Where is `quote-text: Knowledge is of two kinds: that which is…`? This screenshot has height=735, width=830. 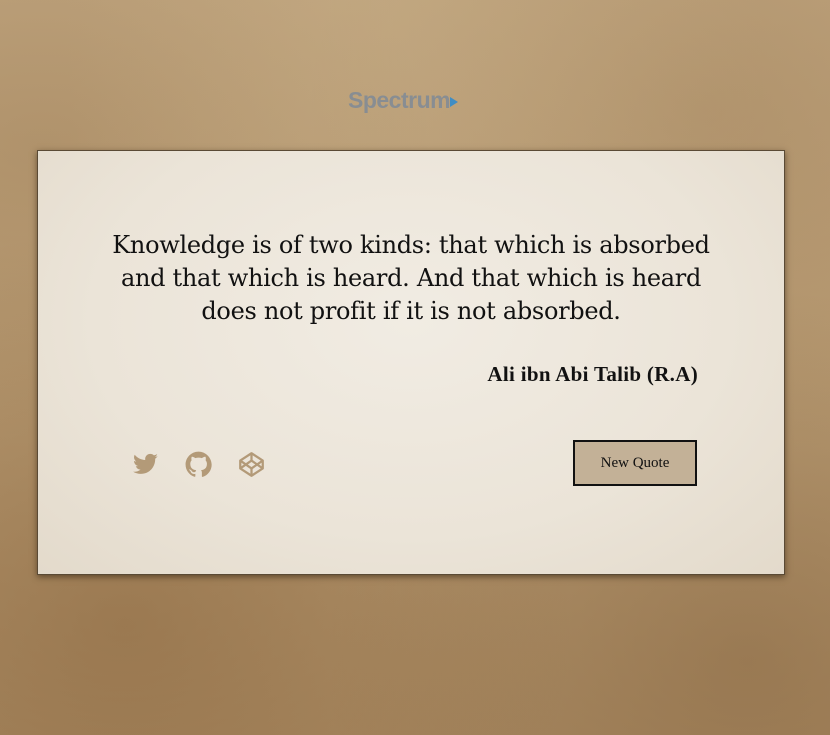
quote-text: Knowledge is of two kinds: that which is… is located at coordinates (411, 278).